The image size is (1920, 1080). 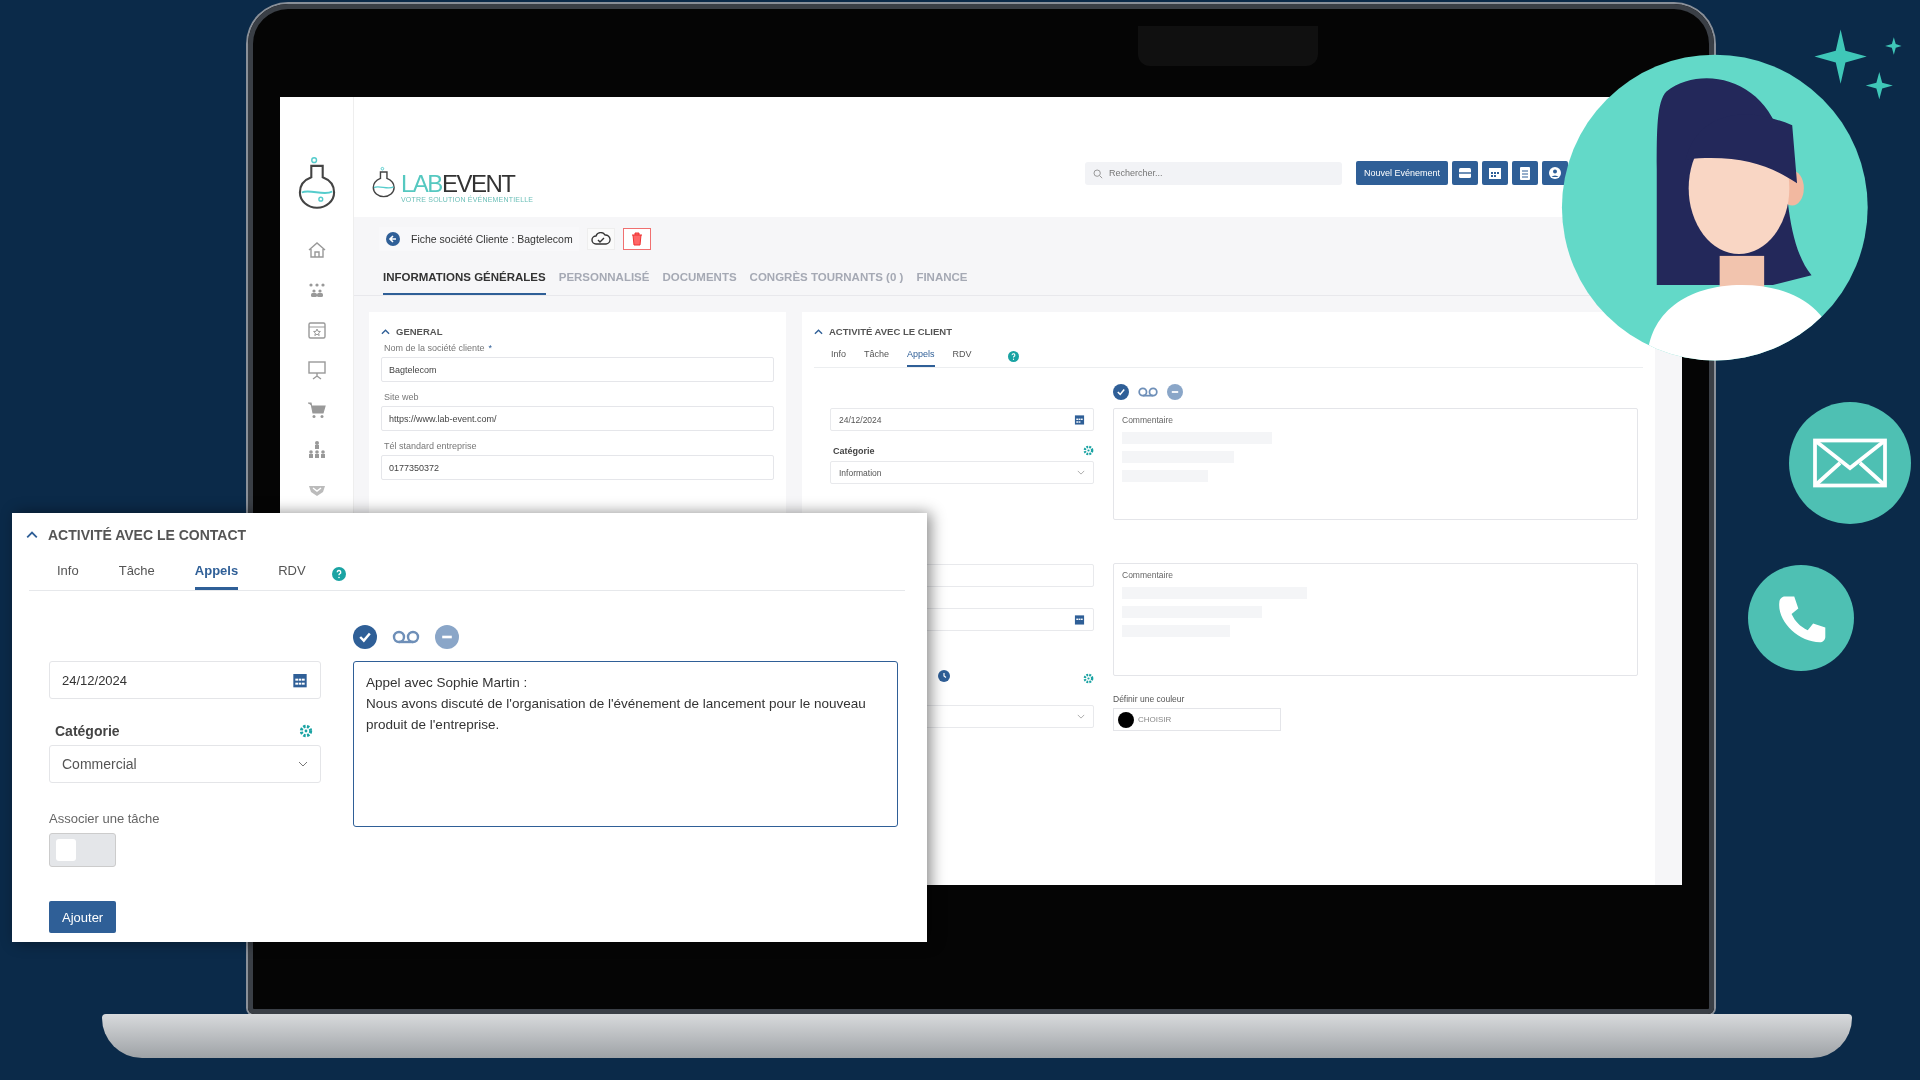 What do you see at coordinates (464, 283) in the screenshot?
I see `tab: INFORMATIONS GÉNÉRALES` at bounding box center [464, 283].